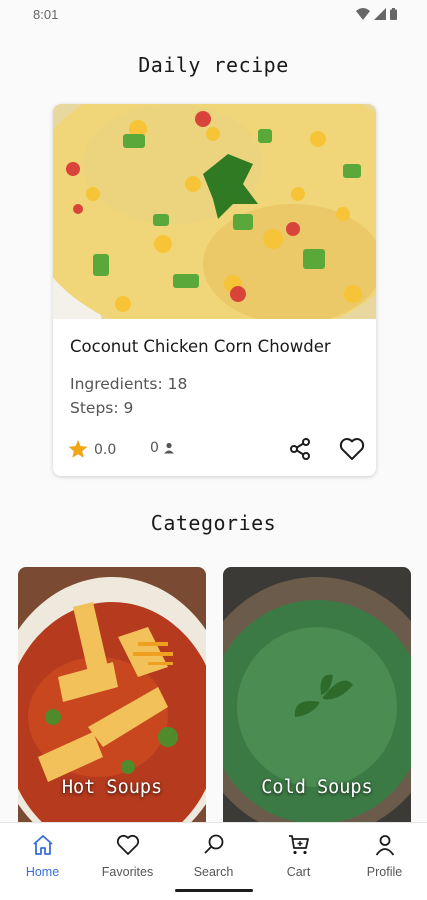  Describe the element at coordinates (317, 695) in the screenshot. I see `category-cold-soups: Cold Soups` at that location.